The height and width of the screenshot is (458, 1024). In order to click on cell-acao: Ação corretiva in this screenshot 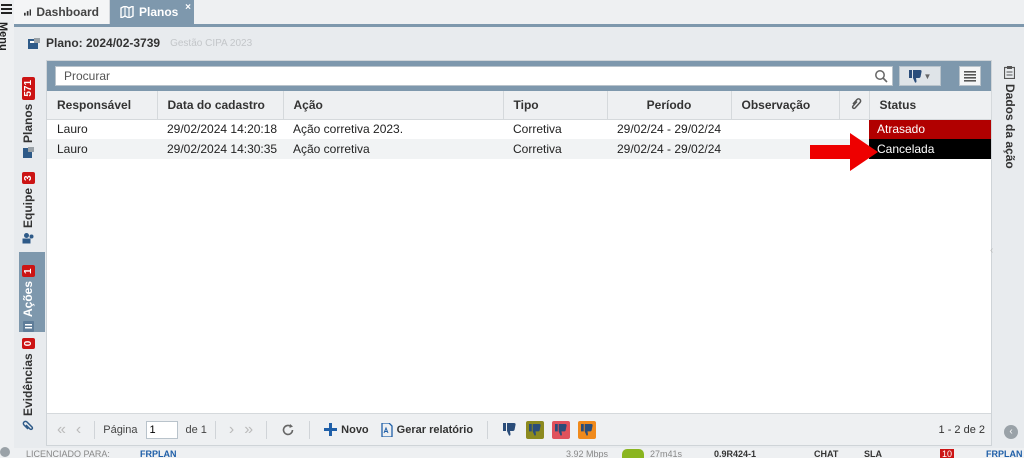, I will do `click(393, 149)`.